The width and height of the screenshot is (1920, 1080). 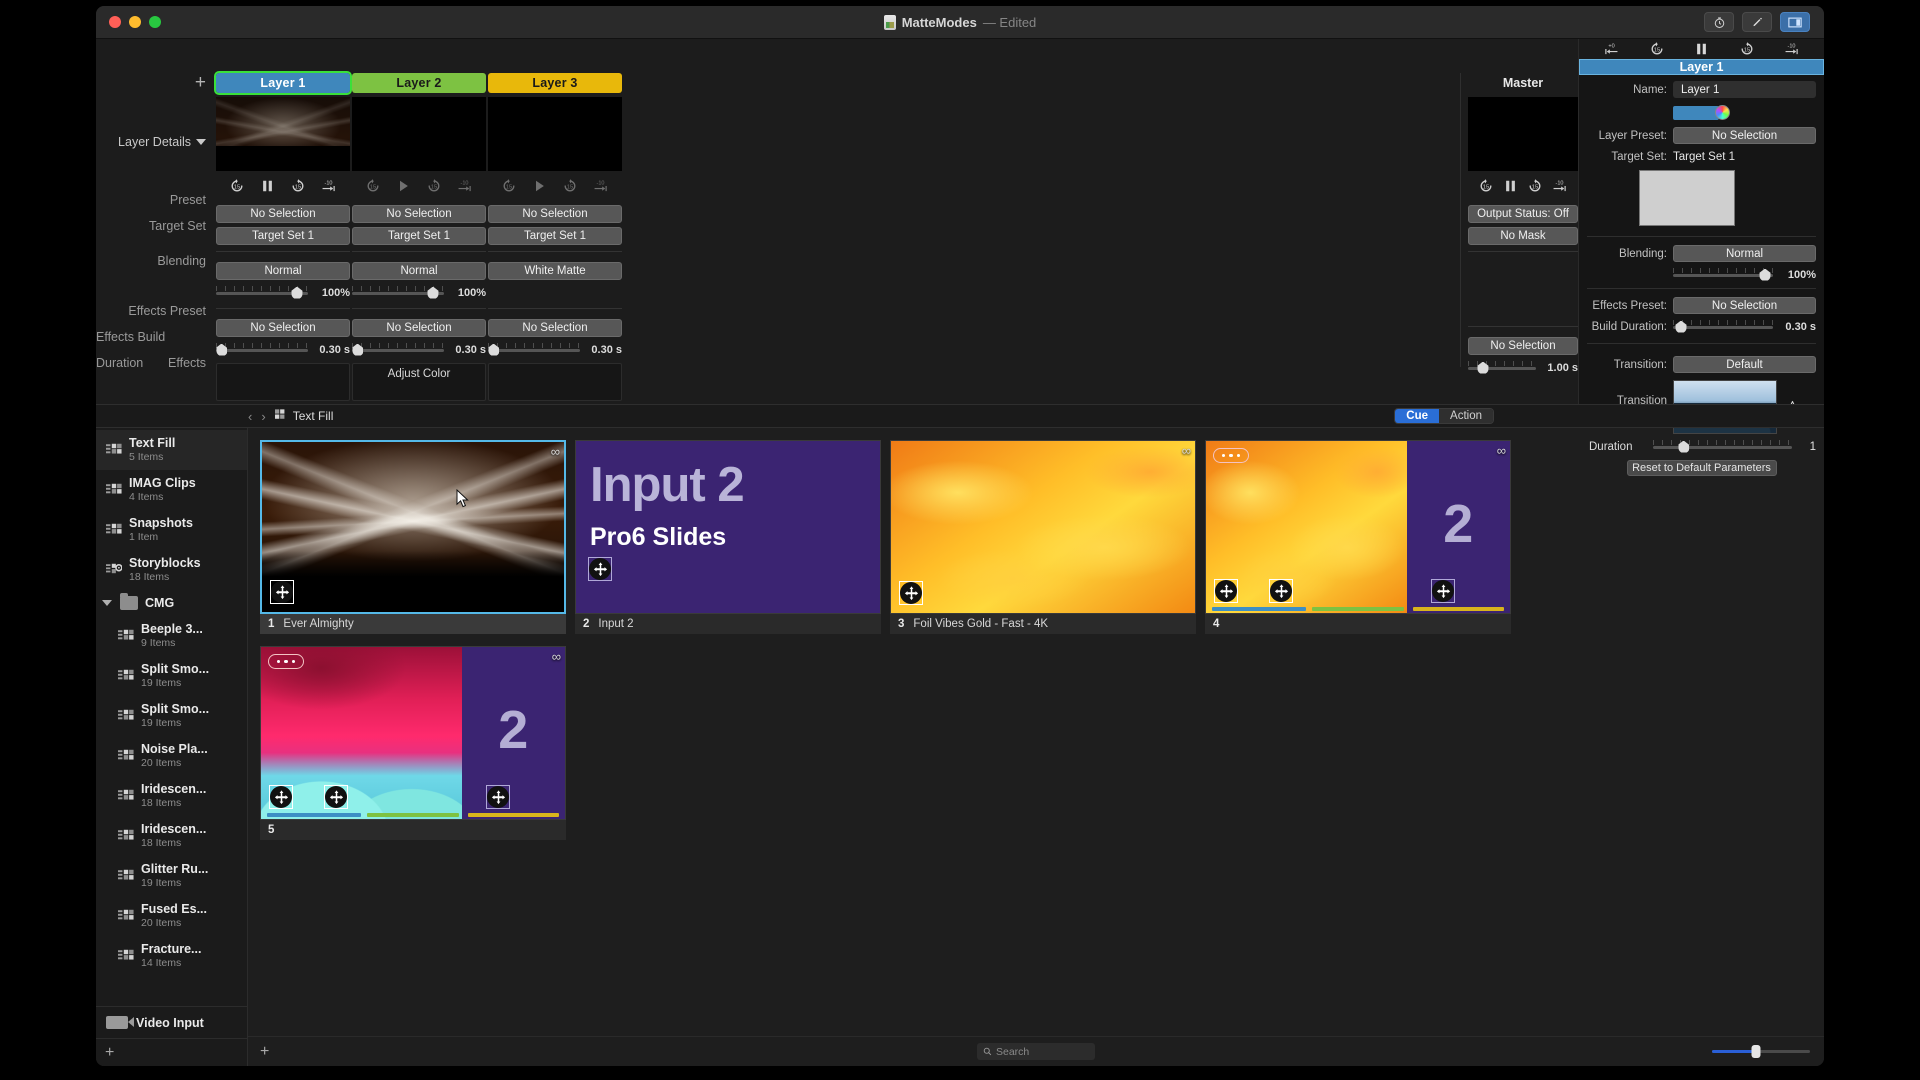 What do you see at coordinates (171, 1022) in the screenshot?
I see `sidebar-item-video-input: Video Input` at bounding box center [171, 1022].